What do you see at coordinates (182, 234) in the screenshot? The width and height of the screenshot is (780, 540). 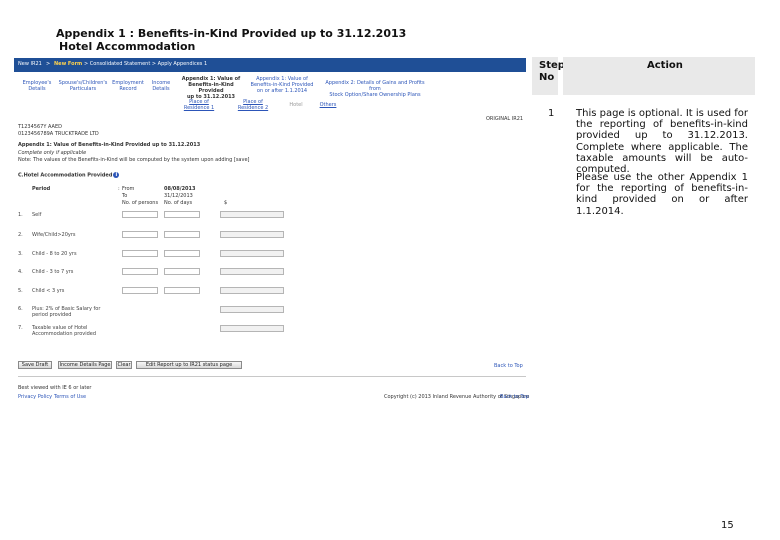 I see `row-2-days-input` at bounding box center [182, 234].